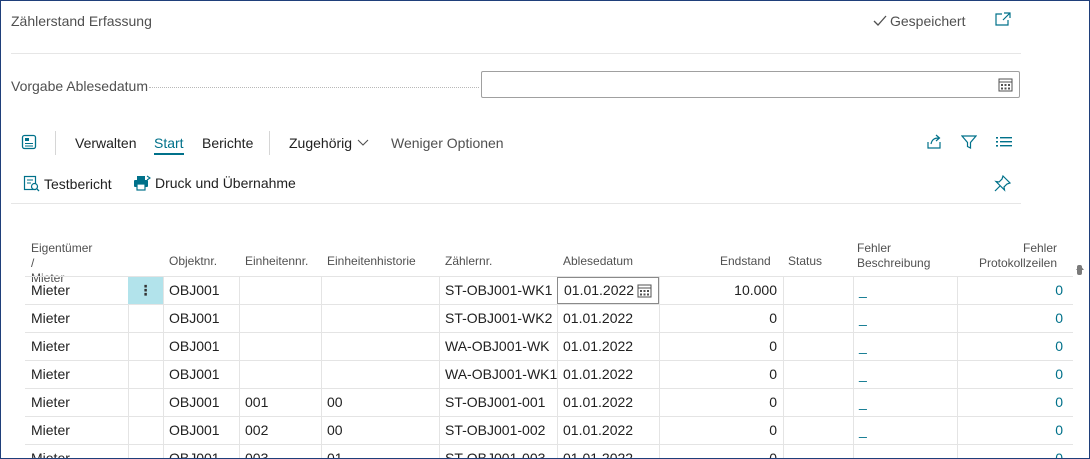 Image resolution: width=1090 pixels, height=459 pixels. What do you see at coordinates (498, 346) in the screenshot?
I see `cell-zaehlernr: WA-OBJ001-WK` at bounding box center [498, 346].